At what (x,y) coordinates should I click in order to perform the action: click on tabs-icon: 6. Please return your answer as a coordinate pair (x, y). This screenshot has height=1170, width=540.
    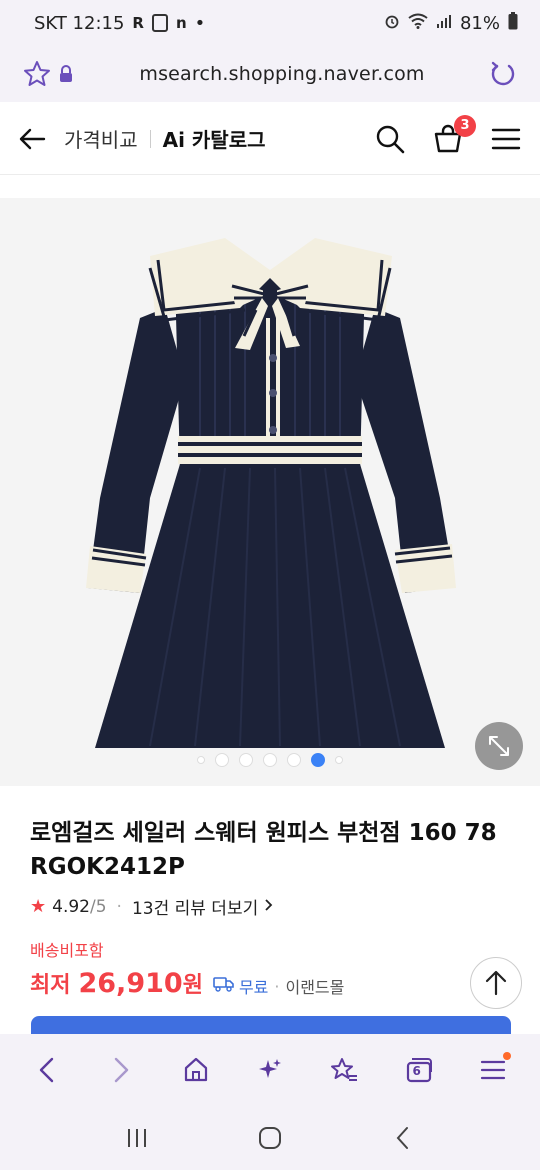
    Looking at the image, I should click on (419, 1070).